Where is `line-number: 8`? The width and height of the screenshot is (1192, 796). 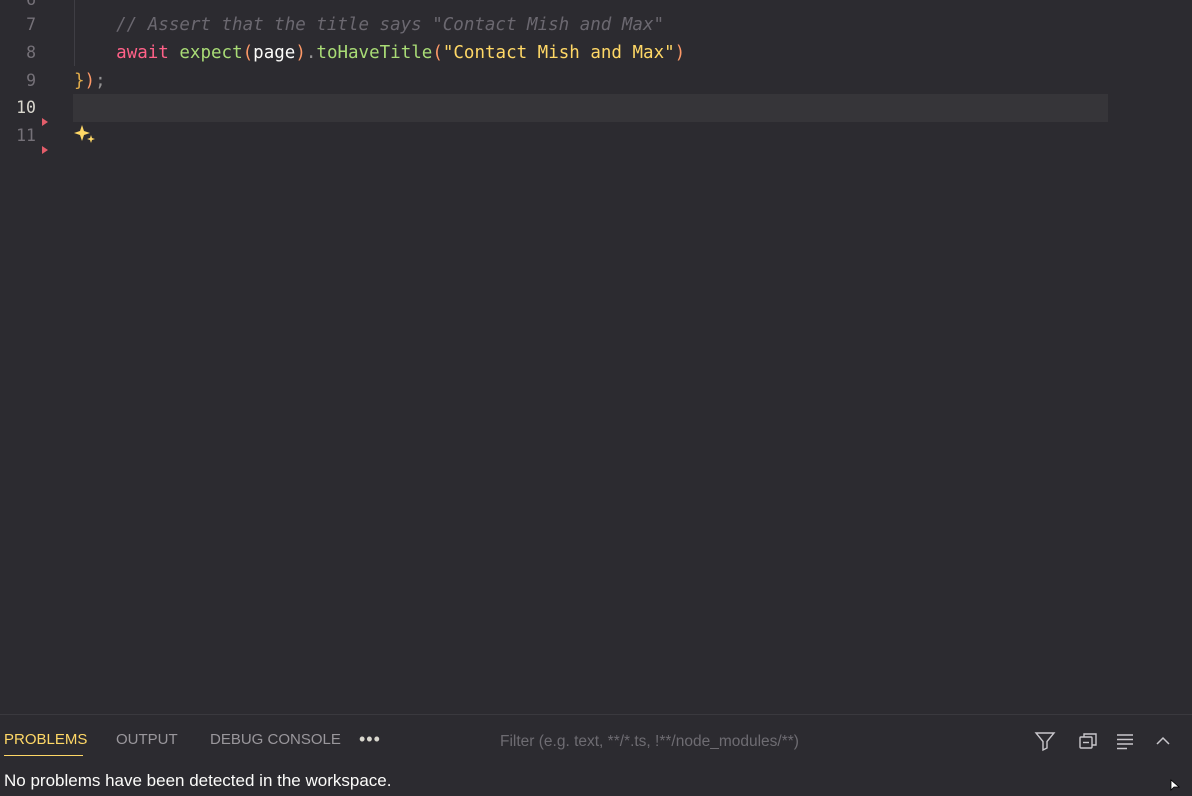 line-number: 8 is located at coordinates (31, 52).